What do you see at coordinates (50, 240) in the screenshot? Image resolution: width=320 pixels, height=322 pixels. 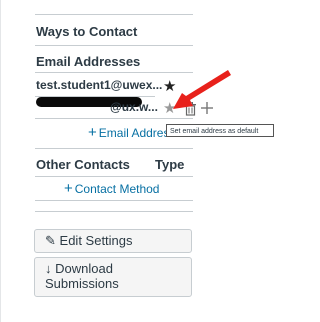 I see `pencil-icon: ✎` at bounding box center [50, 240].